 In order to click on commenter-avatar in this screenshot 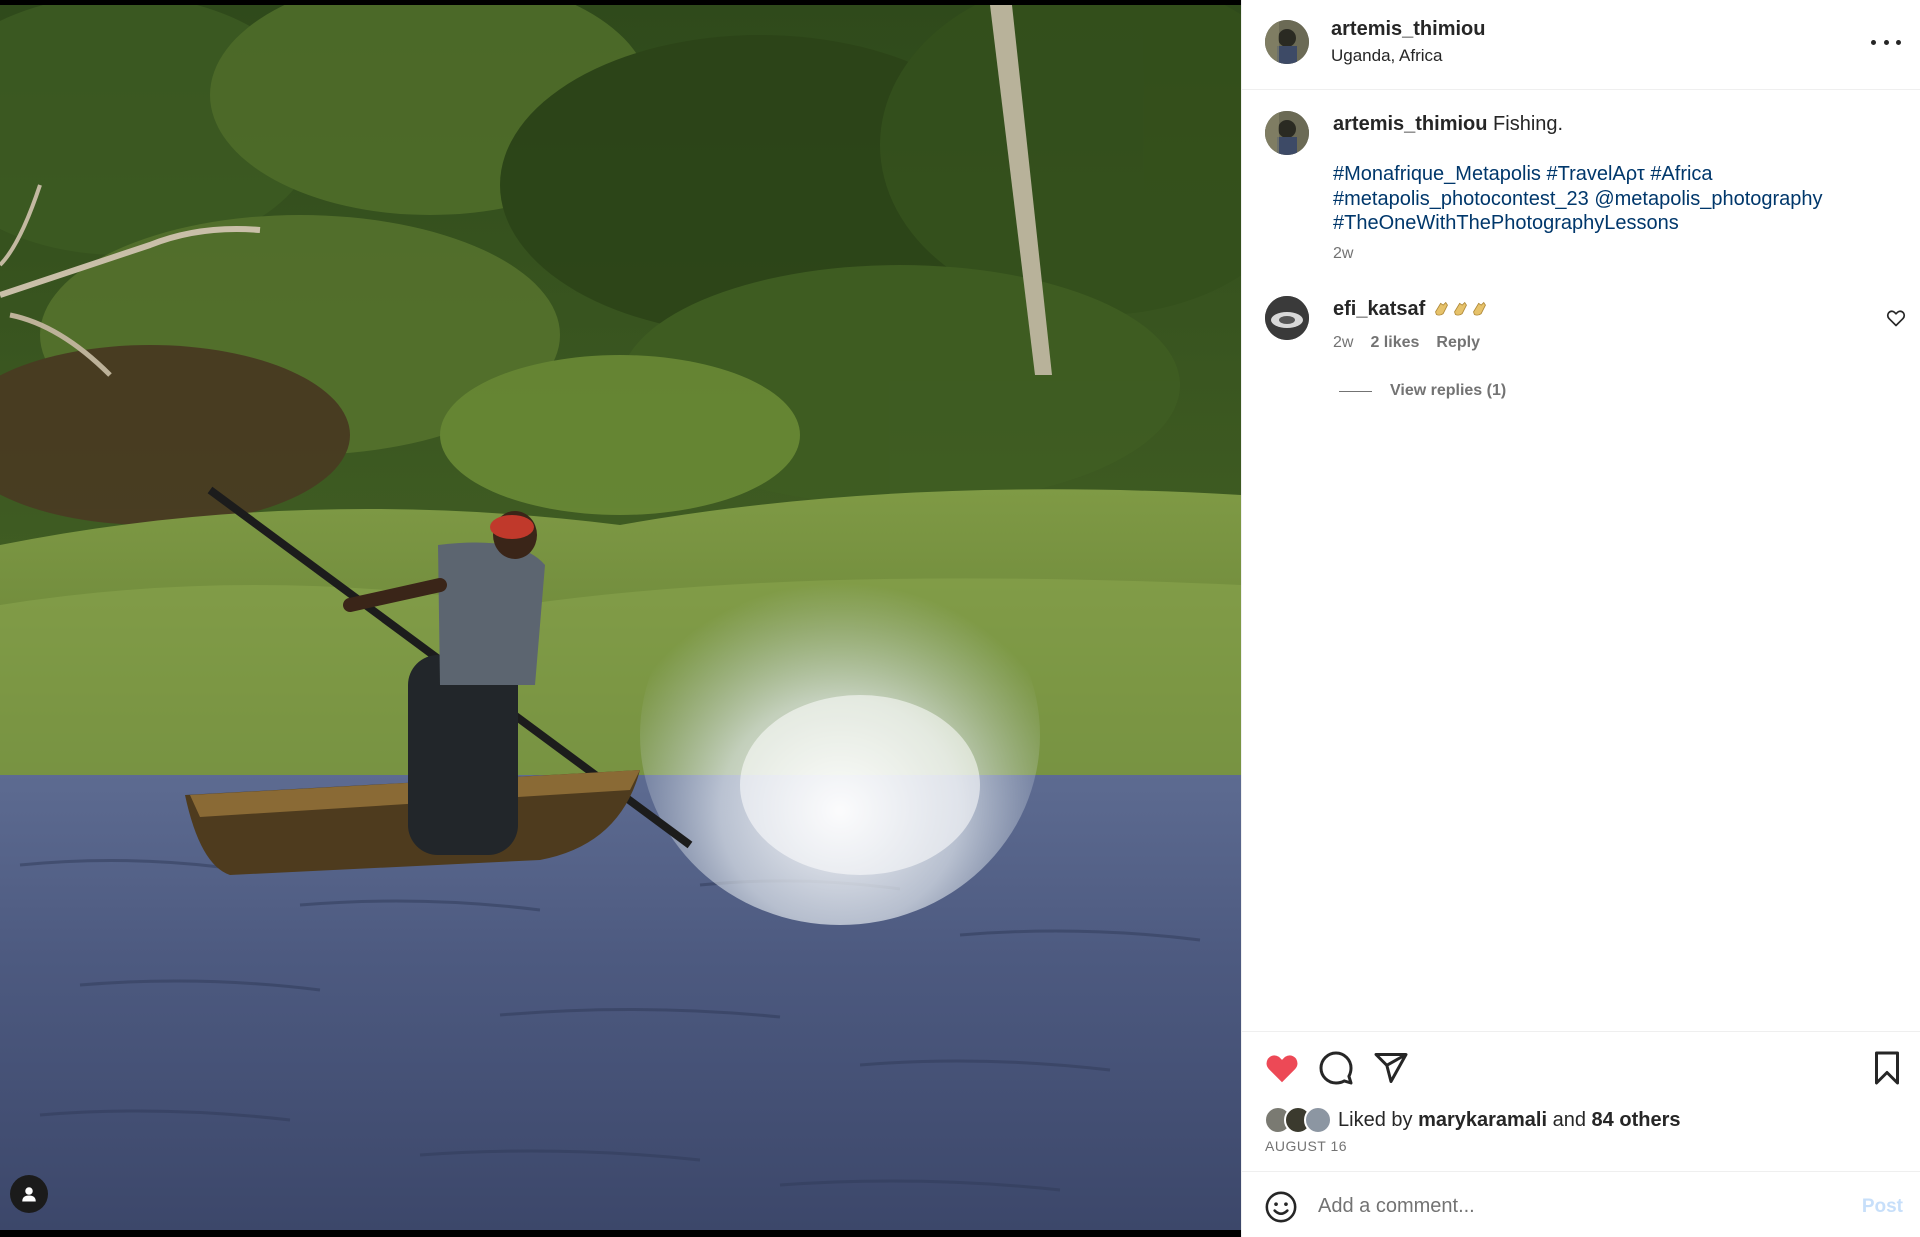, I will do `click(1287, 318)`.